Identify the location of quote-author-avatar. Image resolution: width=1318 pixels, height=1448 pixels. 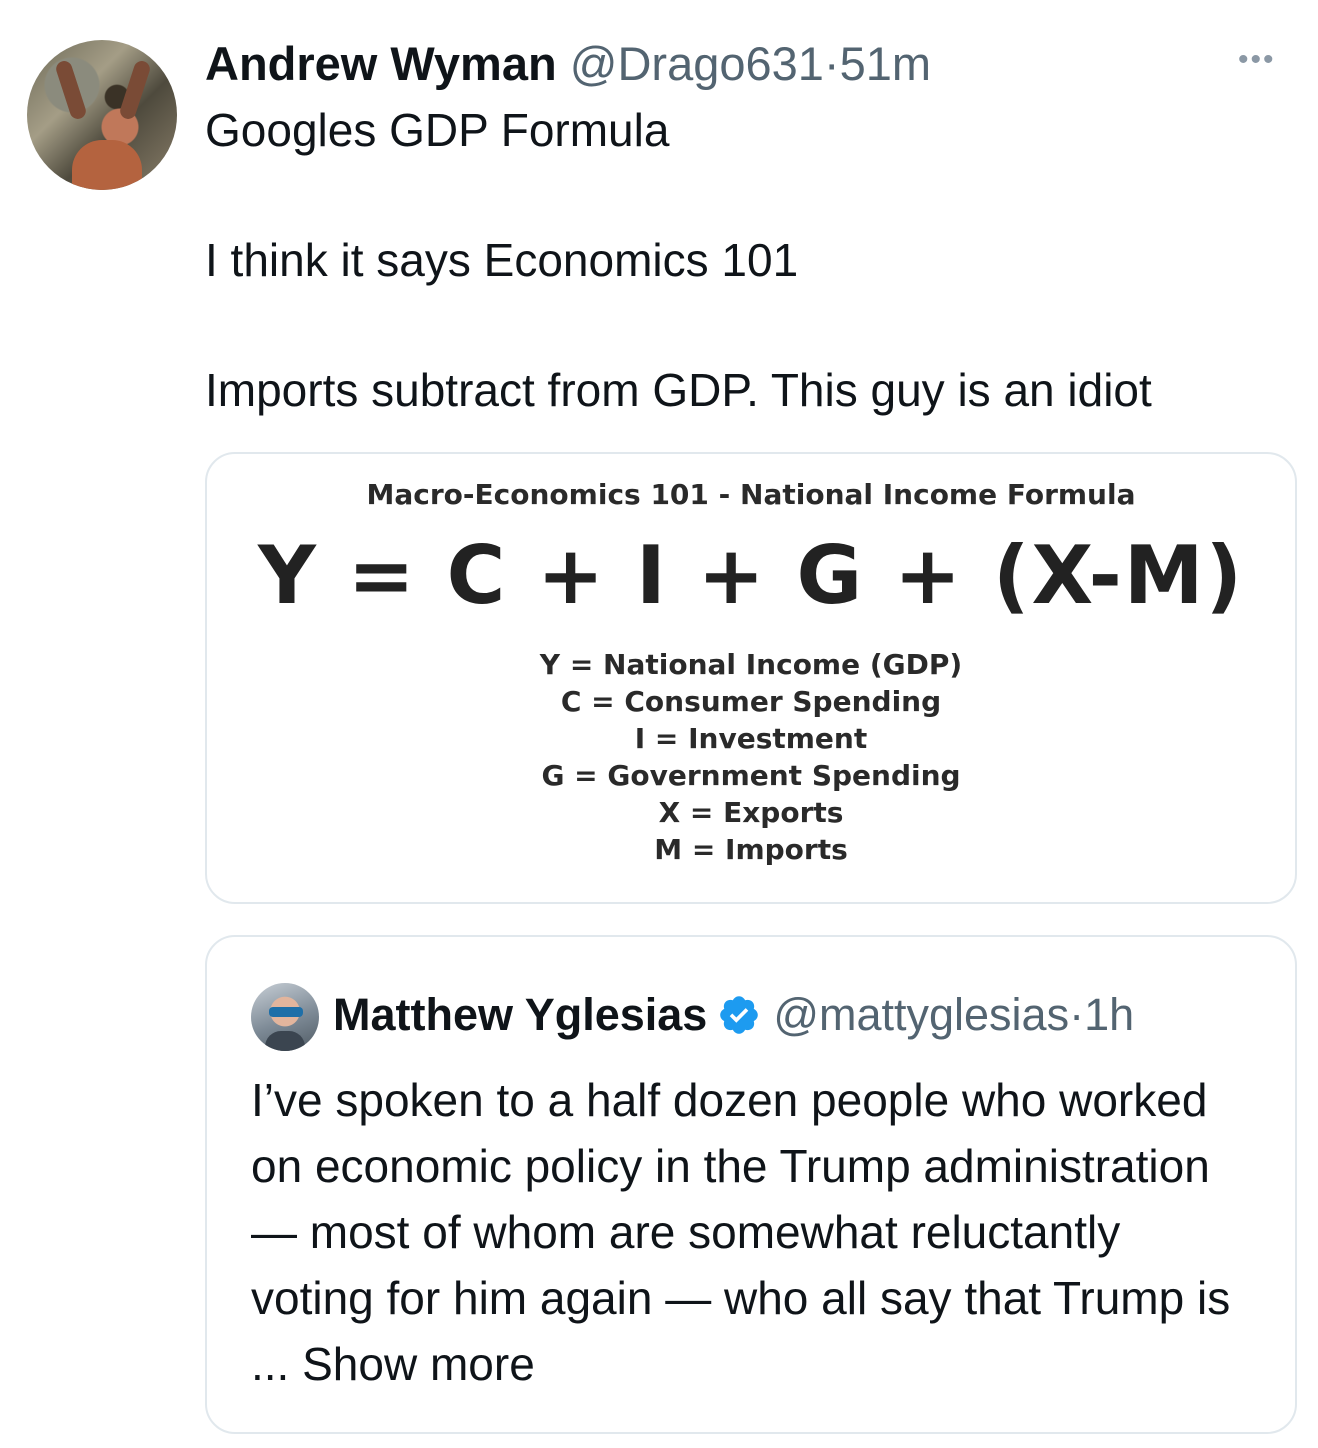
(285, 1017).